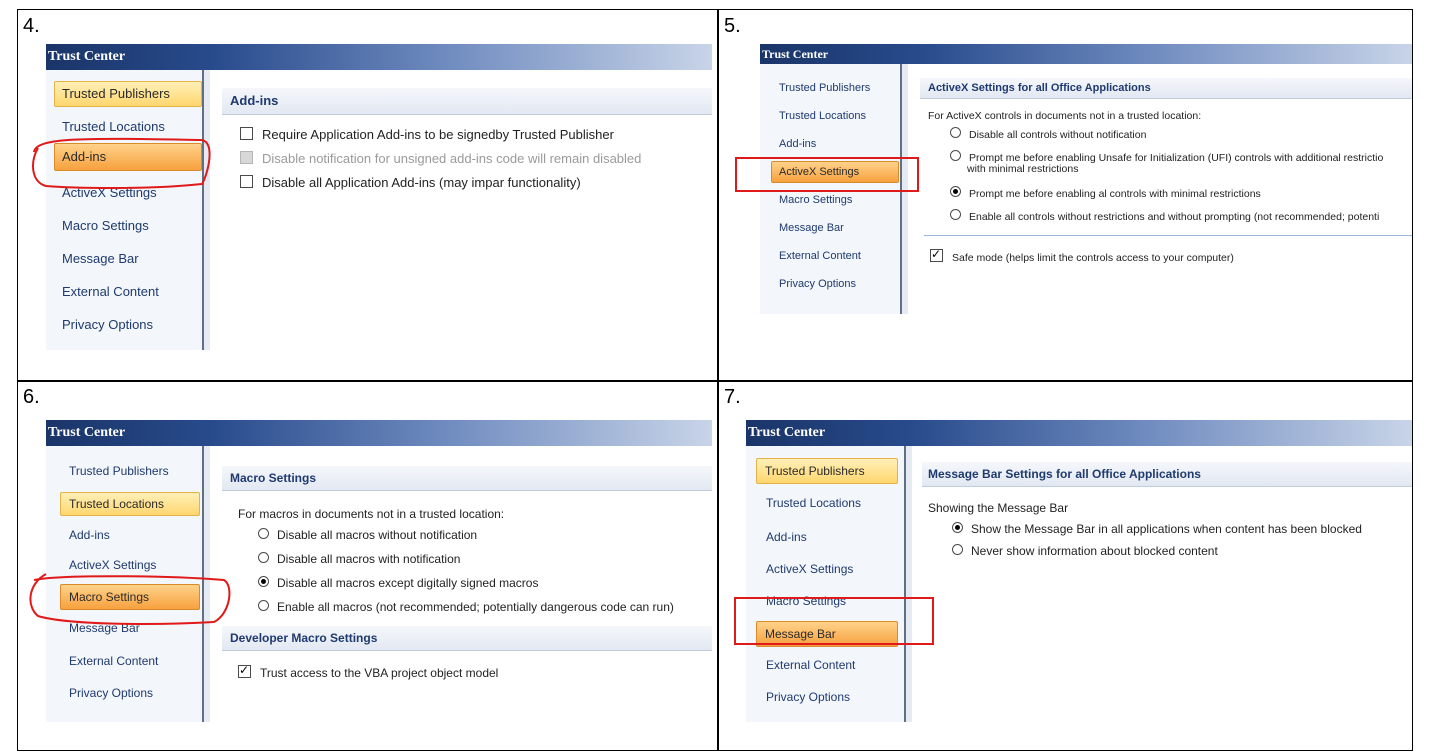  I want to click on section-heading: Macro Settings, so click(467, 478).